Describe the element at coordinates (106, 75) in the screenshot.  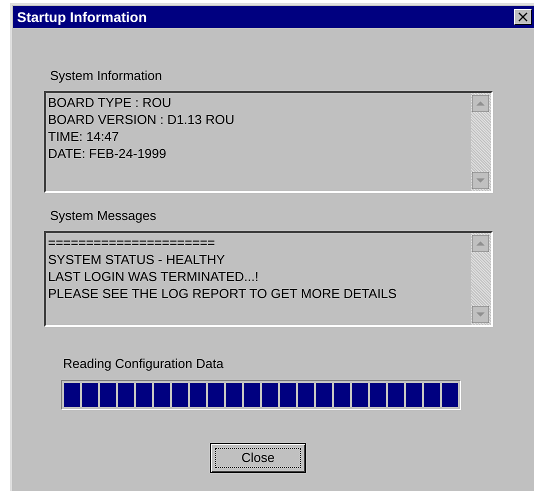
I see `section-label: System Information` at that location.